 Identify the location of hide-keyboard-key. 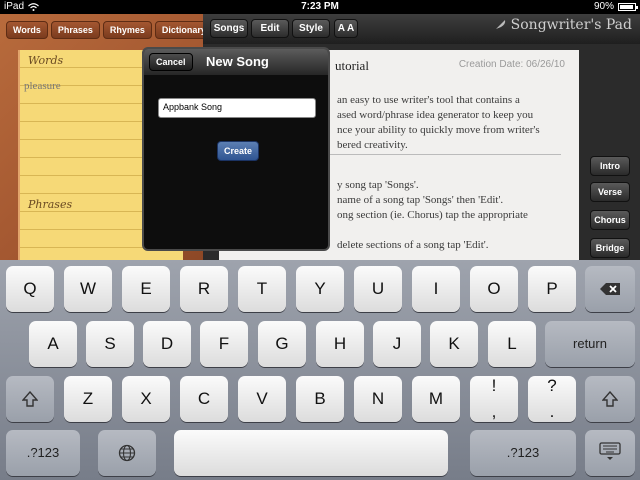
(610, 453).